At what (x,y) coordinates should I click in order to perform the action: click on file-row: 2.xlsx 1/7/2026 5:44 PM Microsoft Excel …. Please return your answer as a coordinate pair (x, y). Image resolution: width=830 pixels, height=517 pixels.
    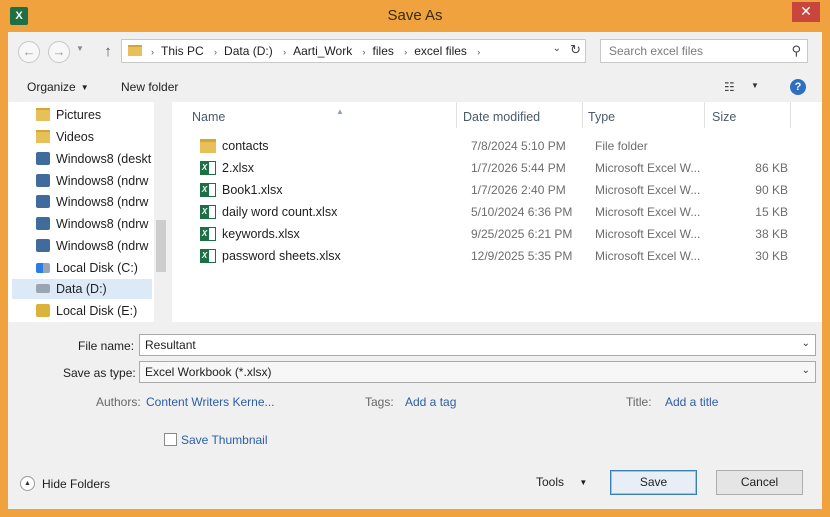
    Looking at the image, I should click on (497, 168).